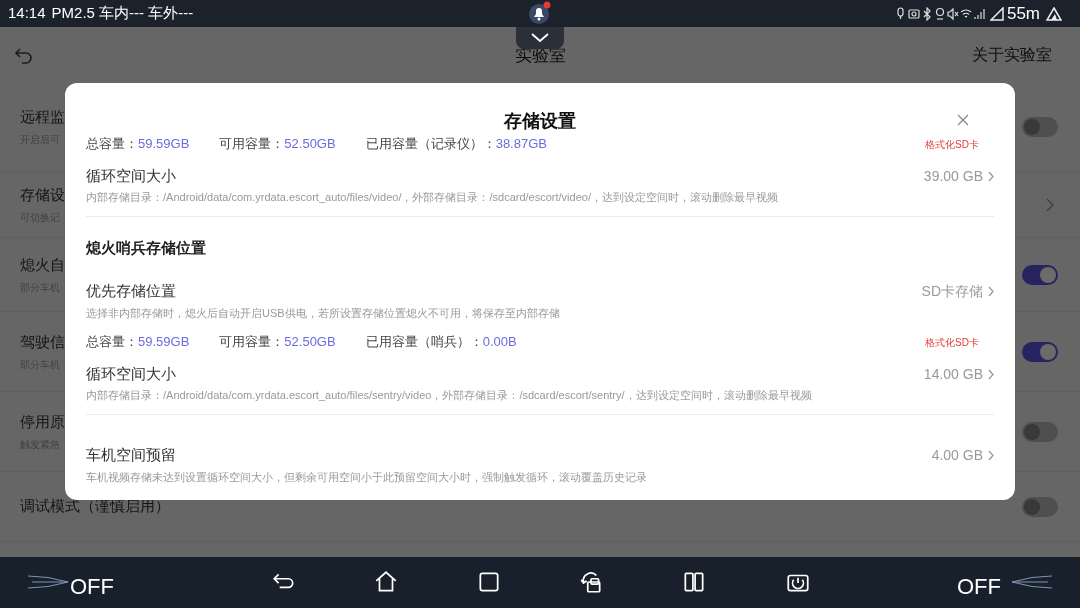 The width and height of the screenshot is (1080, 608). I want to click on close-icon, so click(963, 120).